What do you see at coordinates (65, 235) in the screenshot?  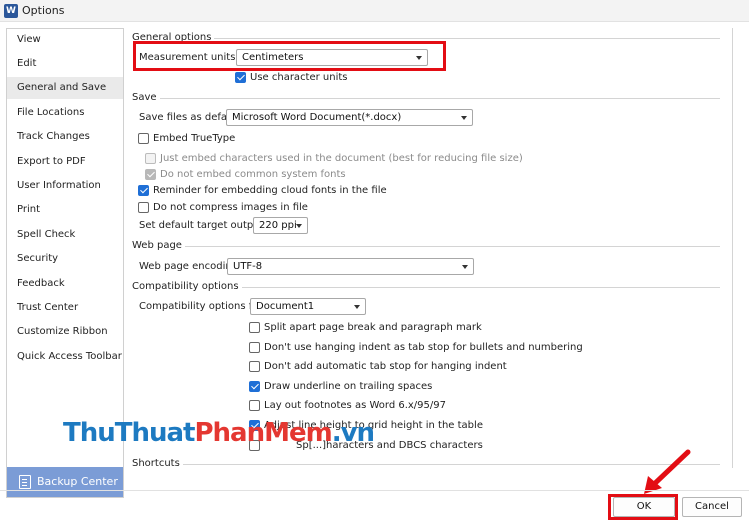 I see `sidebar-item-spell-check: Spell Check` at bounding box center [65, 235].